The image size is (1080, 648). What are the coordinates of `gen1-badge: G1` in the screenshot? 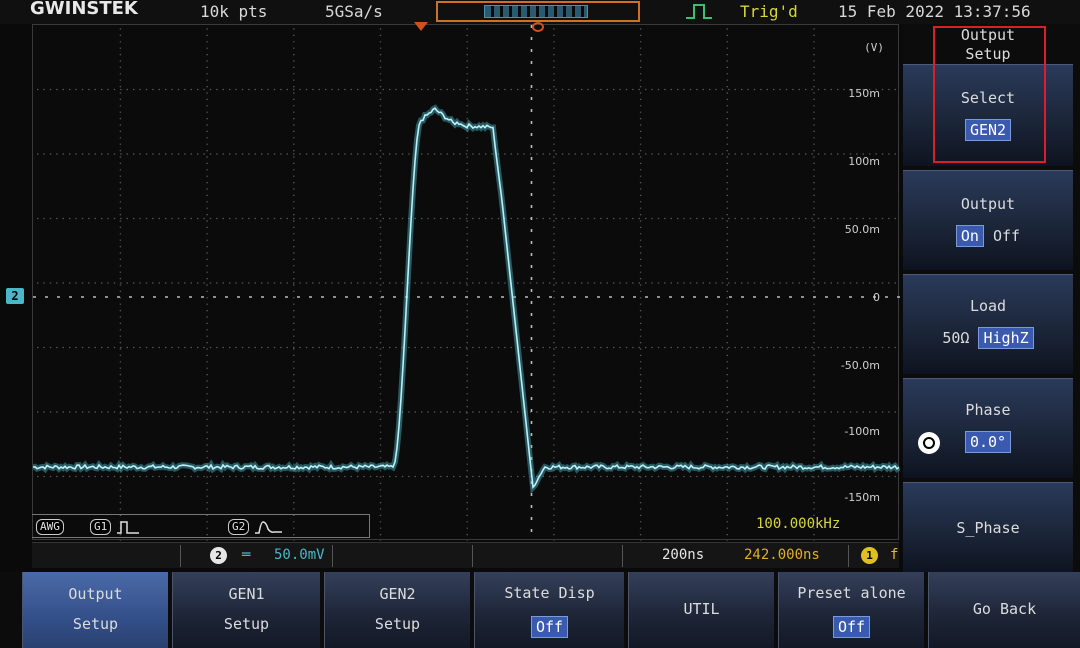 It's located at (101, 527).